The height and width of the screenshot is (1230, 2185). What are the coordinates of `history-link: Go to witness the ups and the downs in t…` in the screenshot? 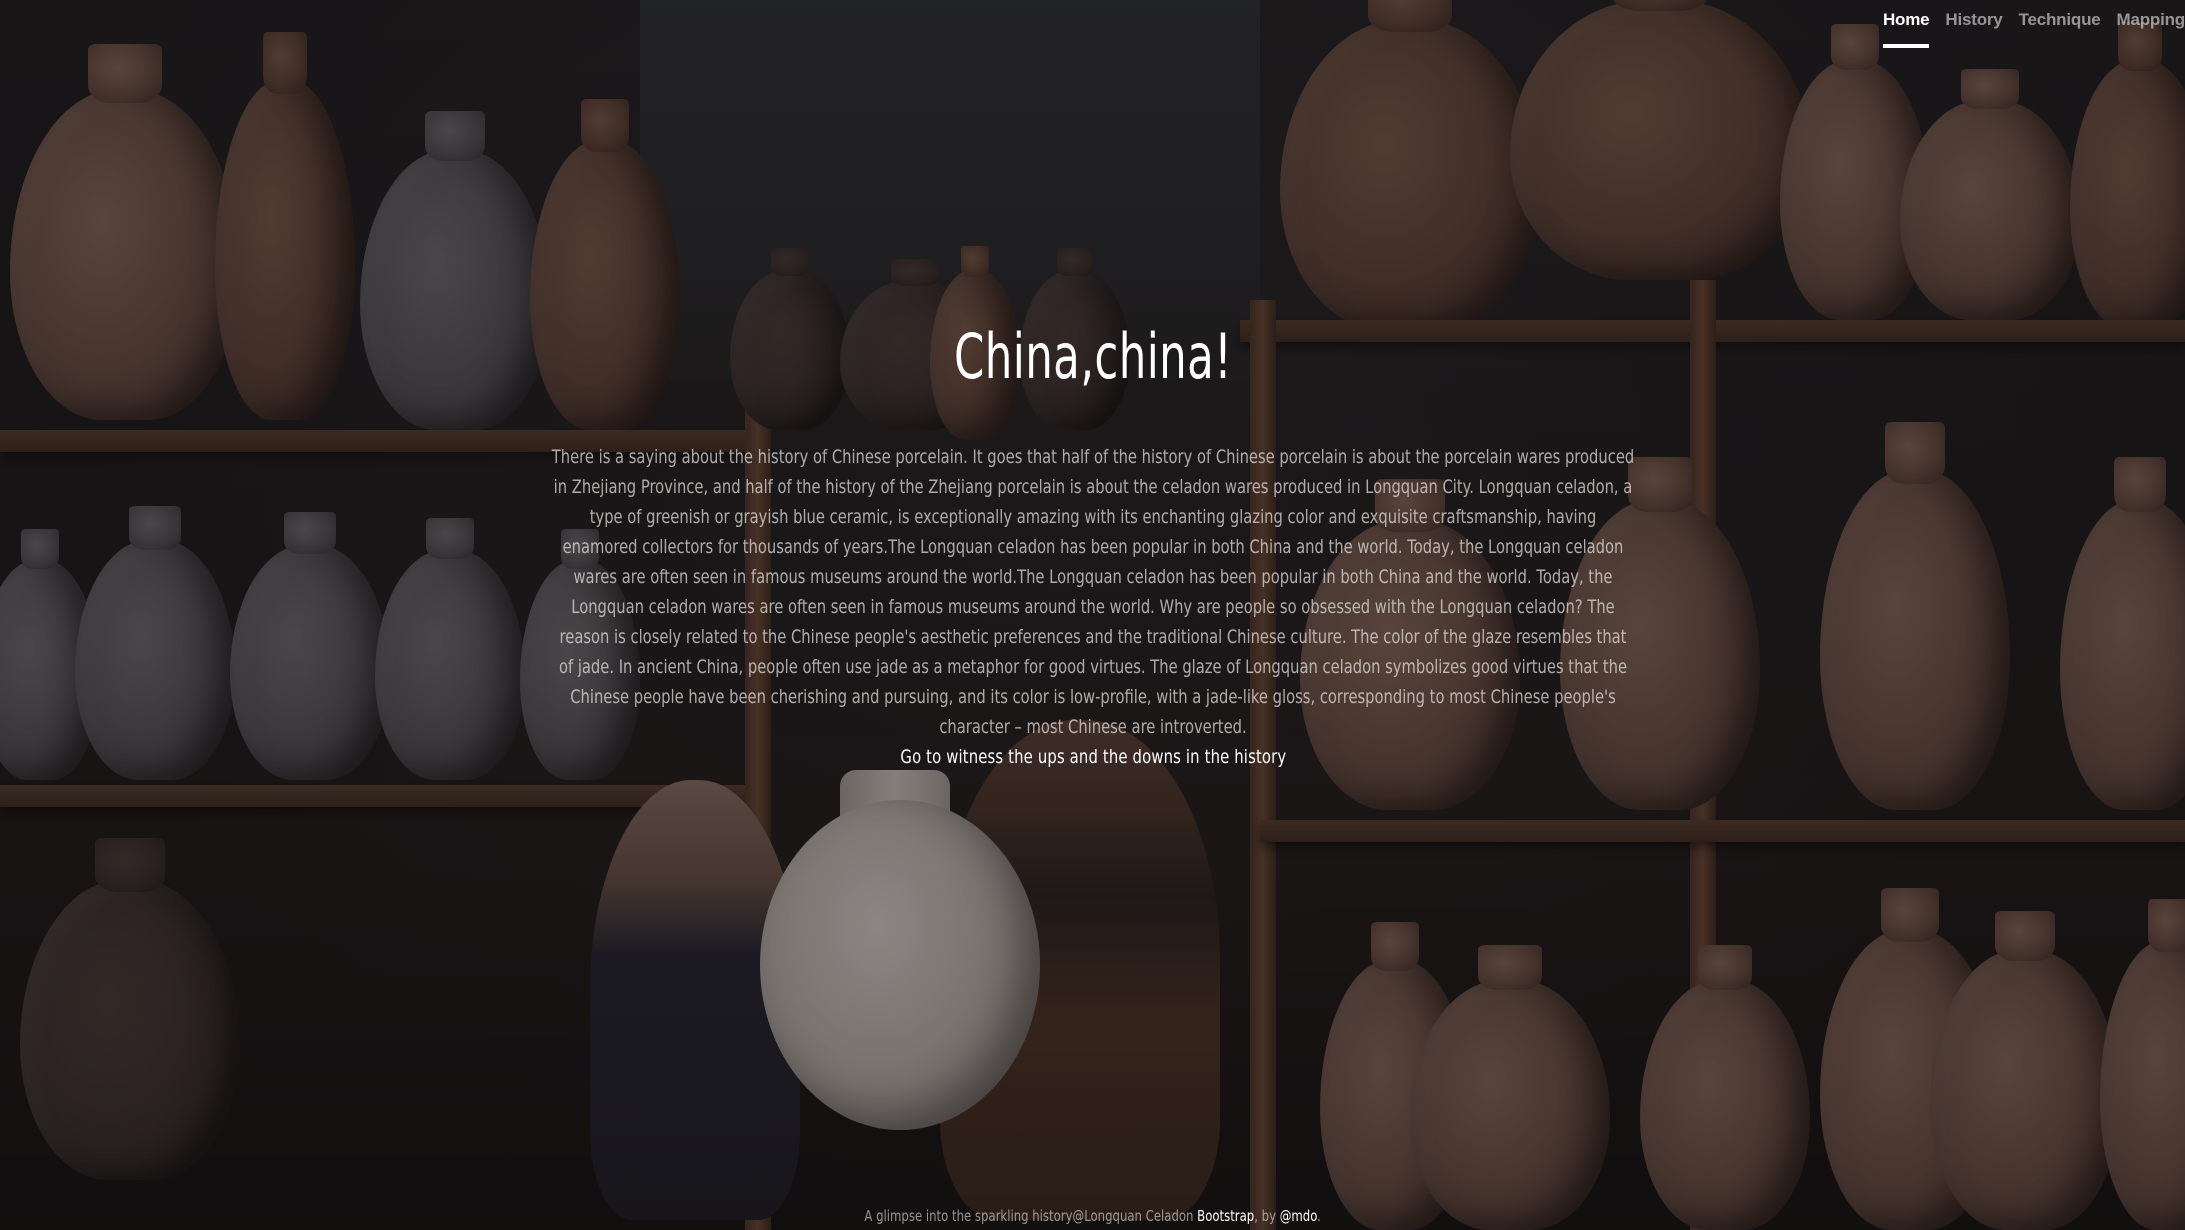 It's located at (1093, 757).